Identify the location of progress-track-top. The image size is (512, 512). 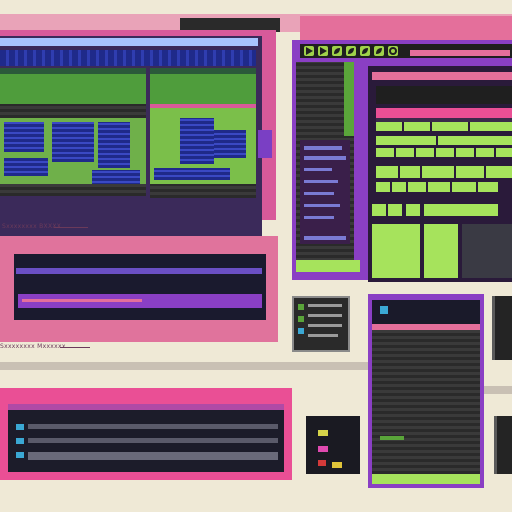
(139, 271).